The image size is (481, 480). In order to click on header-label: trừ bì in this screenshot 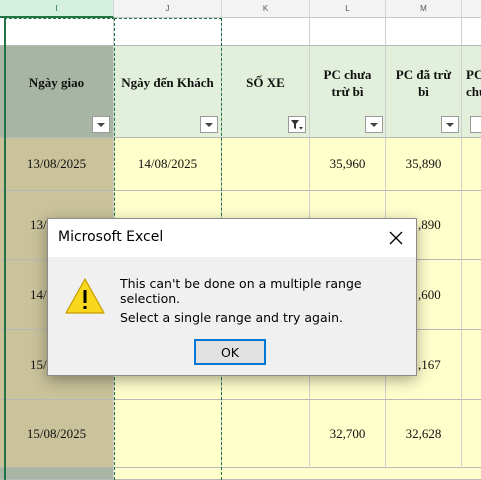, I will do `click(347, 91)`.